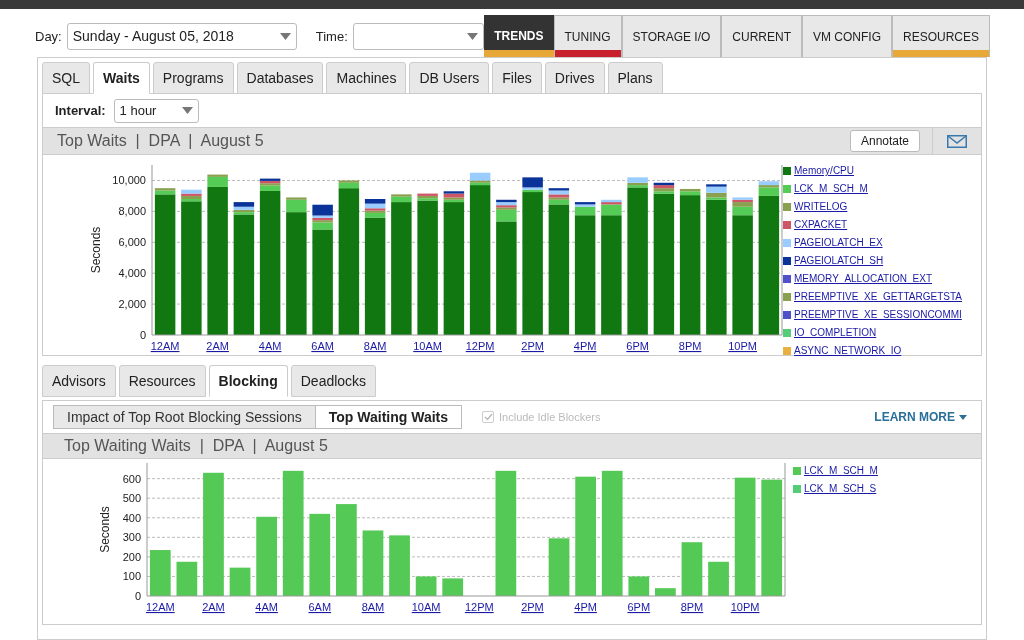 The height and width of the screenshot is (640, 1024). What do you see at coordinates (449, 78) in the screenshot?
I see `tab: DB Users` at bounding box center [449, 78].